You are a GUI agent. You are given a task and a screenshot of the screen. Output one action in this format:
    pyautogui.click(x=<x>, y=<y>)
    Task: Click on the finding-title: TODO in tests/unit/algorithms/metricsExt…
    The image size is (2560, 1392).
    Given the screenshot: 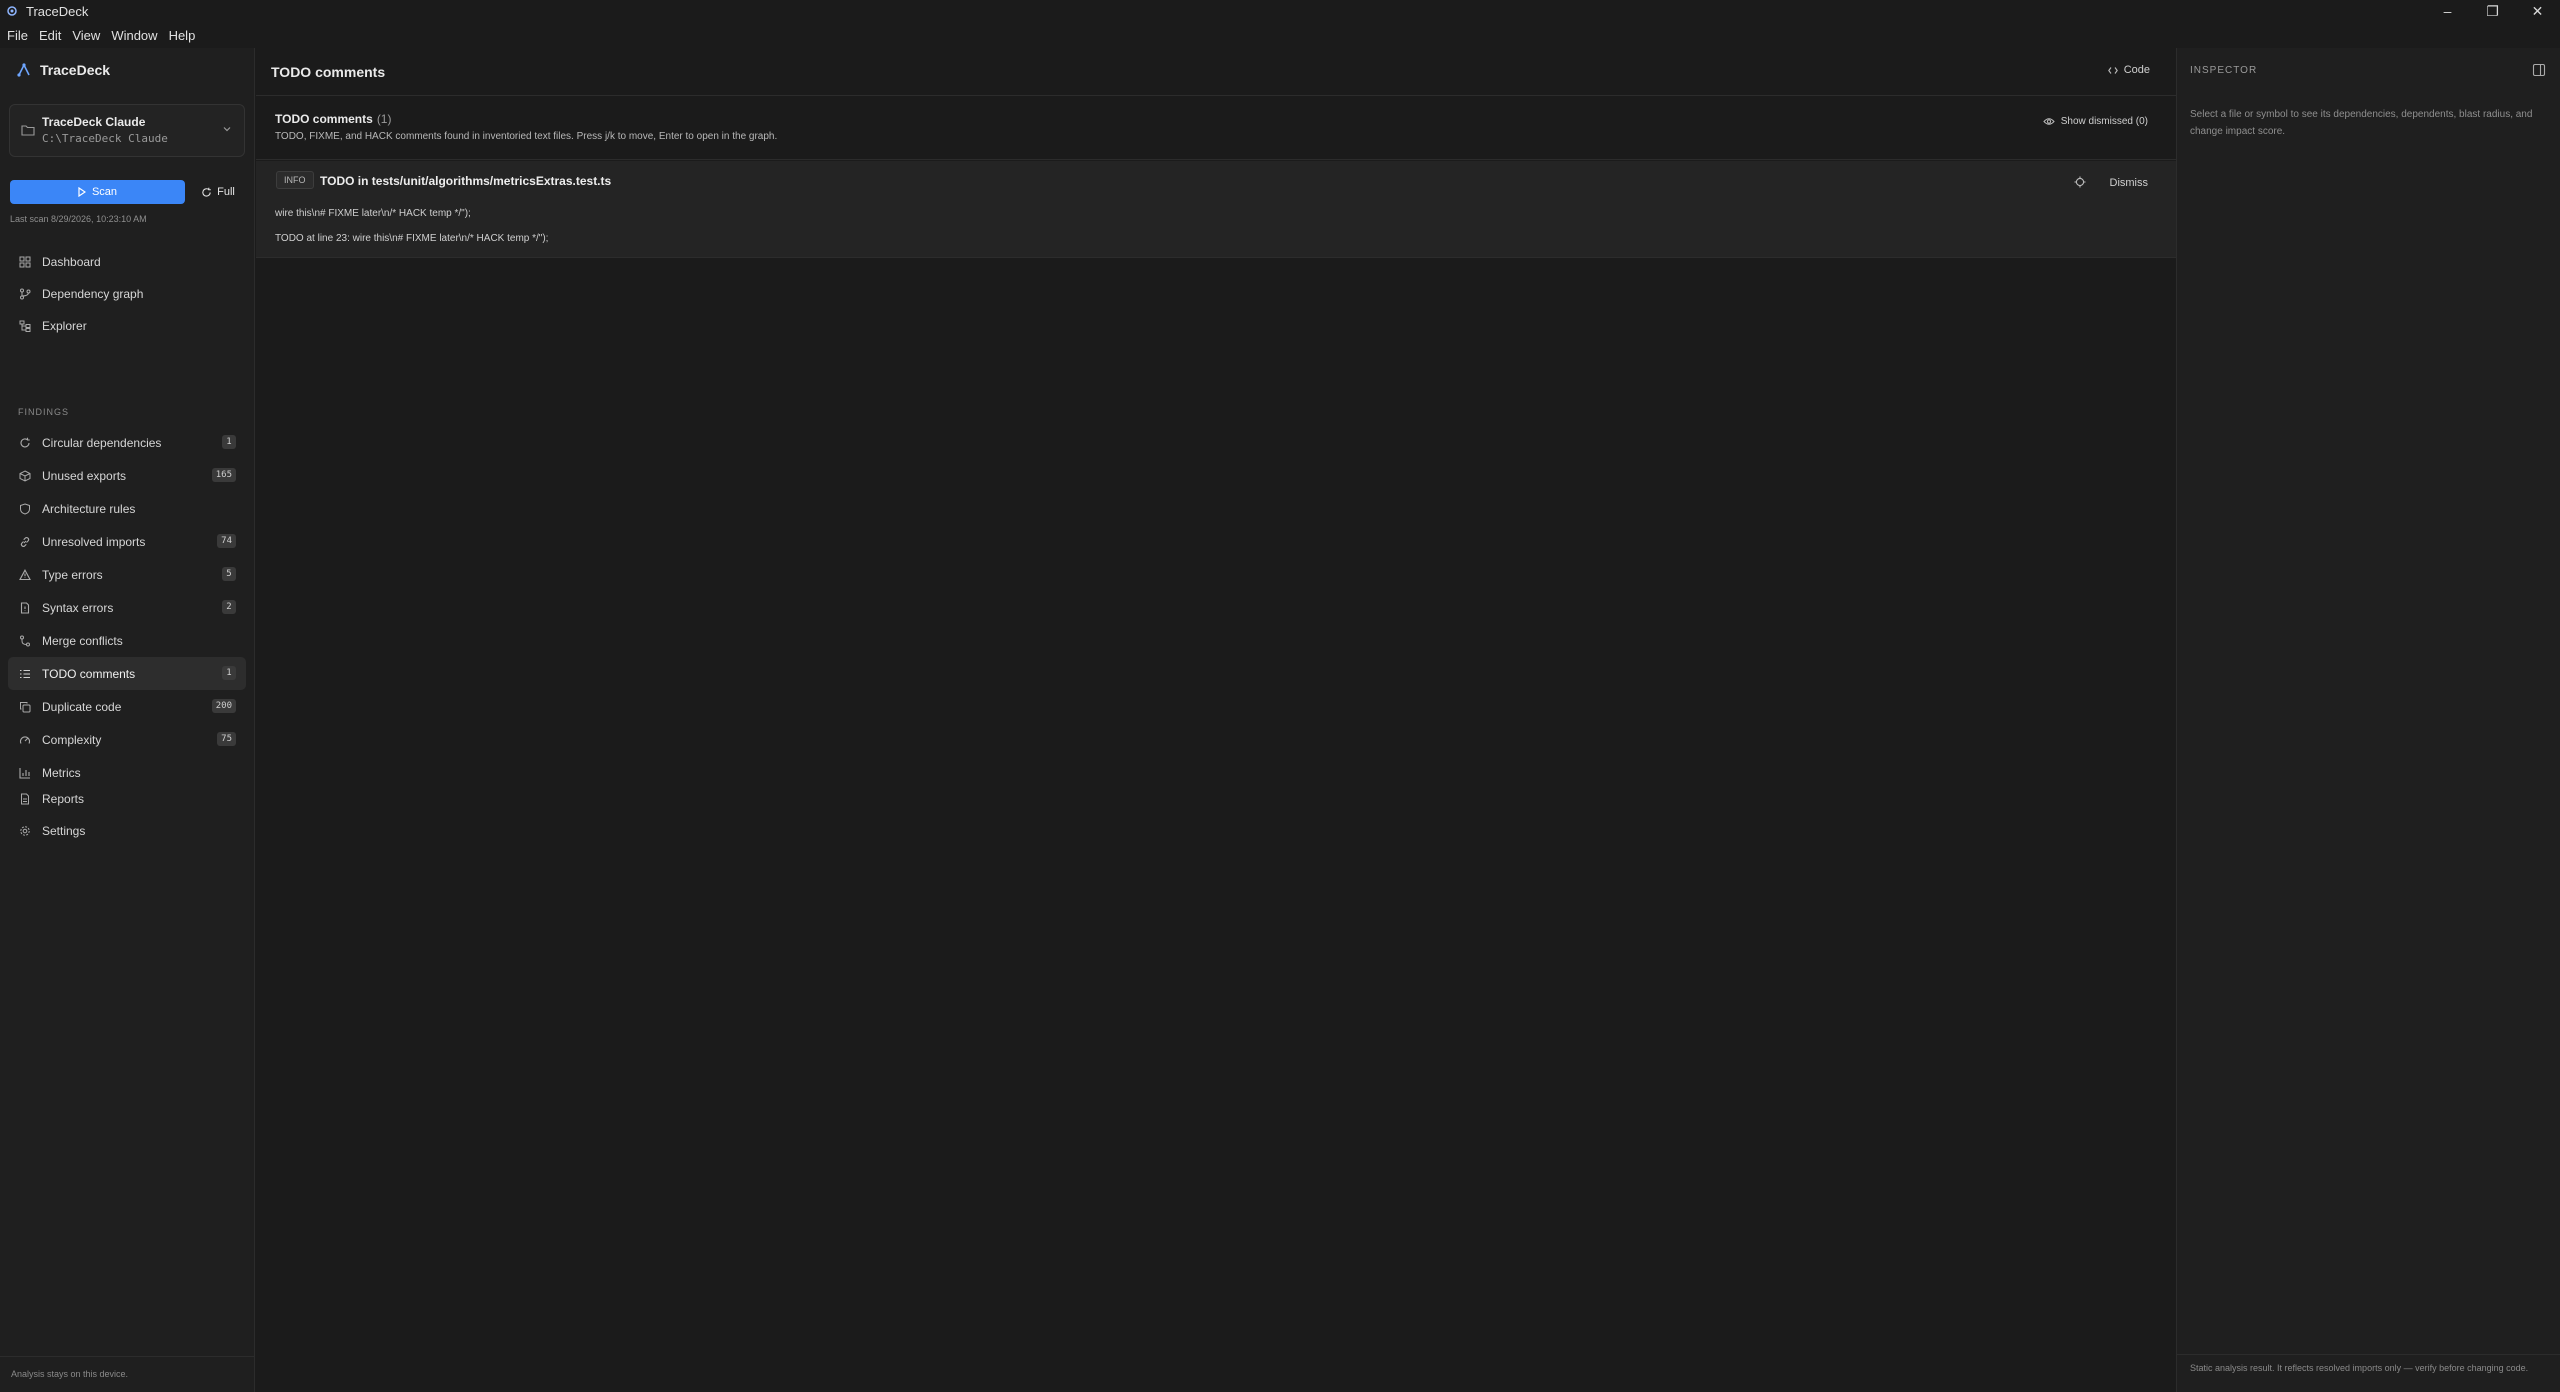 What is the action you would take?
    pyautogui.click(x=466, y=181)
    